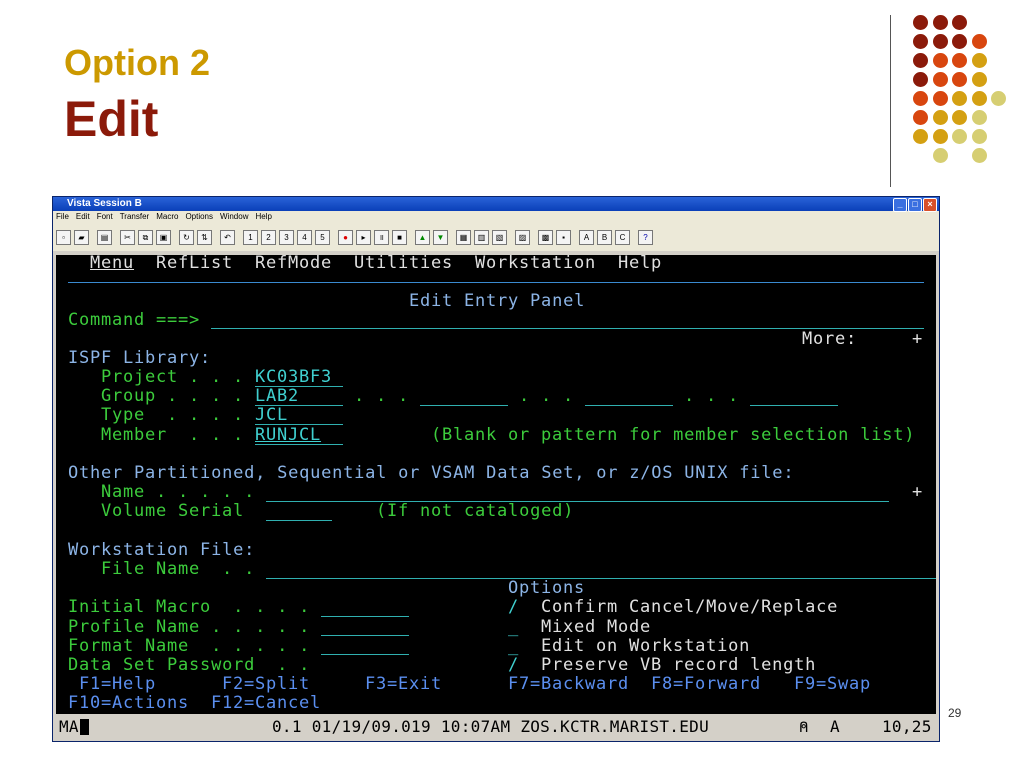 This screenshot has height=768, width=1024. Describe the element at coordinates (105, 217) in the screenshot. I see `menu-font: Font` at that location.